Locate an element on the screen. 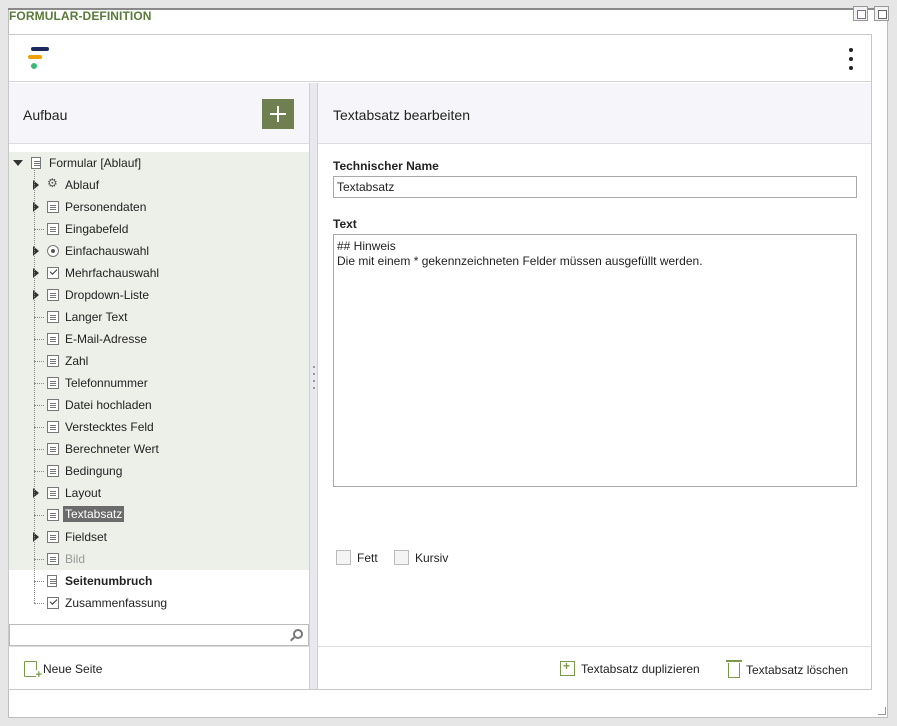 This screenshot has width=897, height=726. tree-item: Fieldset is located at coordinates (159, 537).